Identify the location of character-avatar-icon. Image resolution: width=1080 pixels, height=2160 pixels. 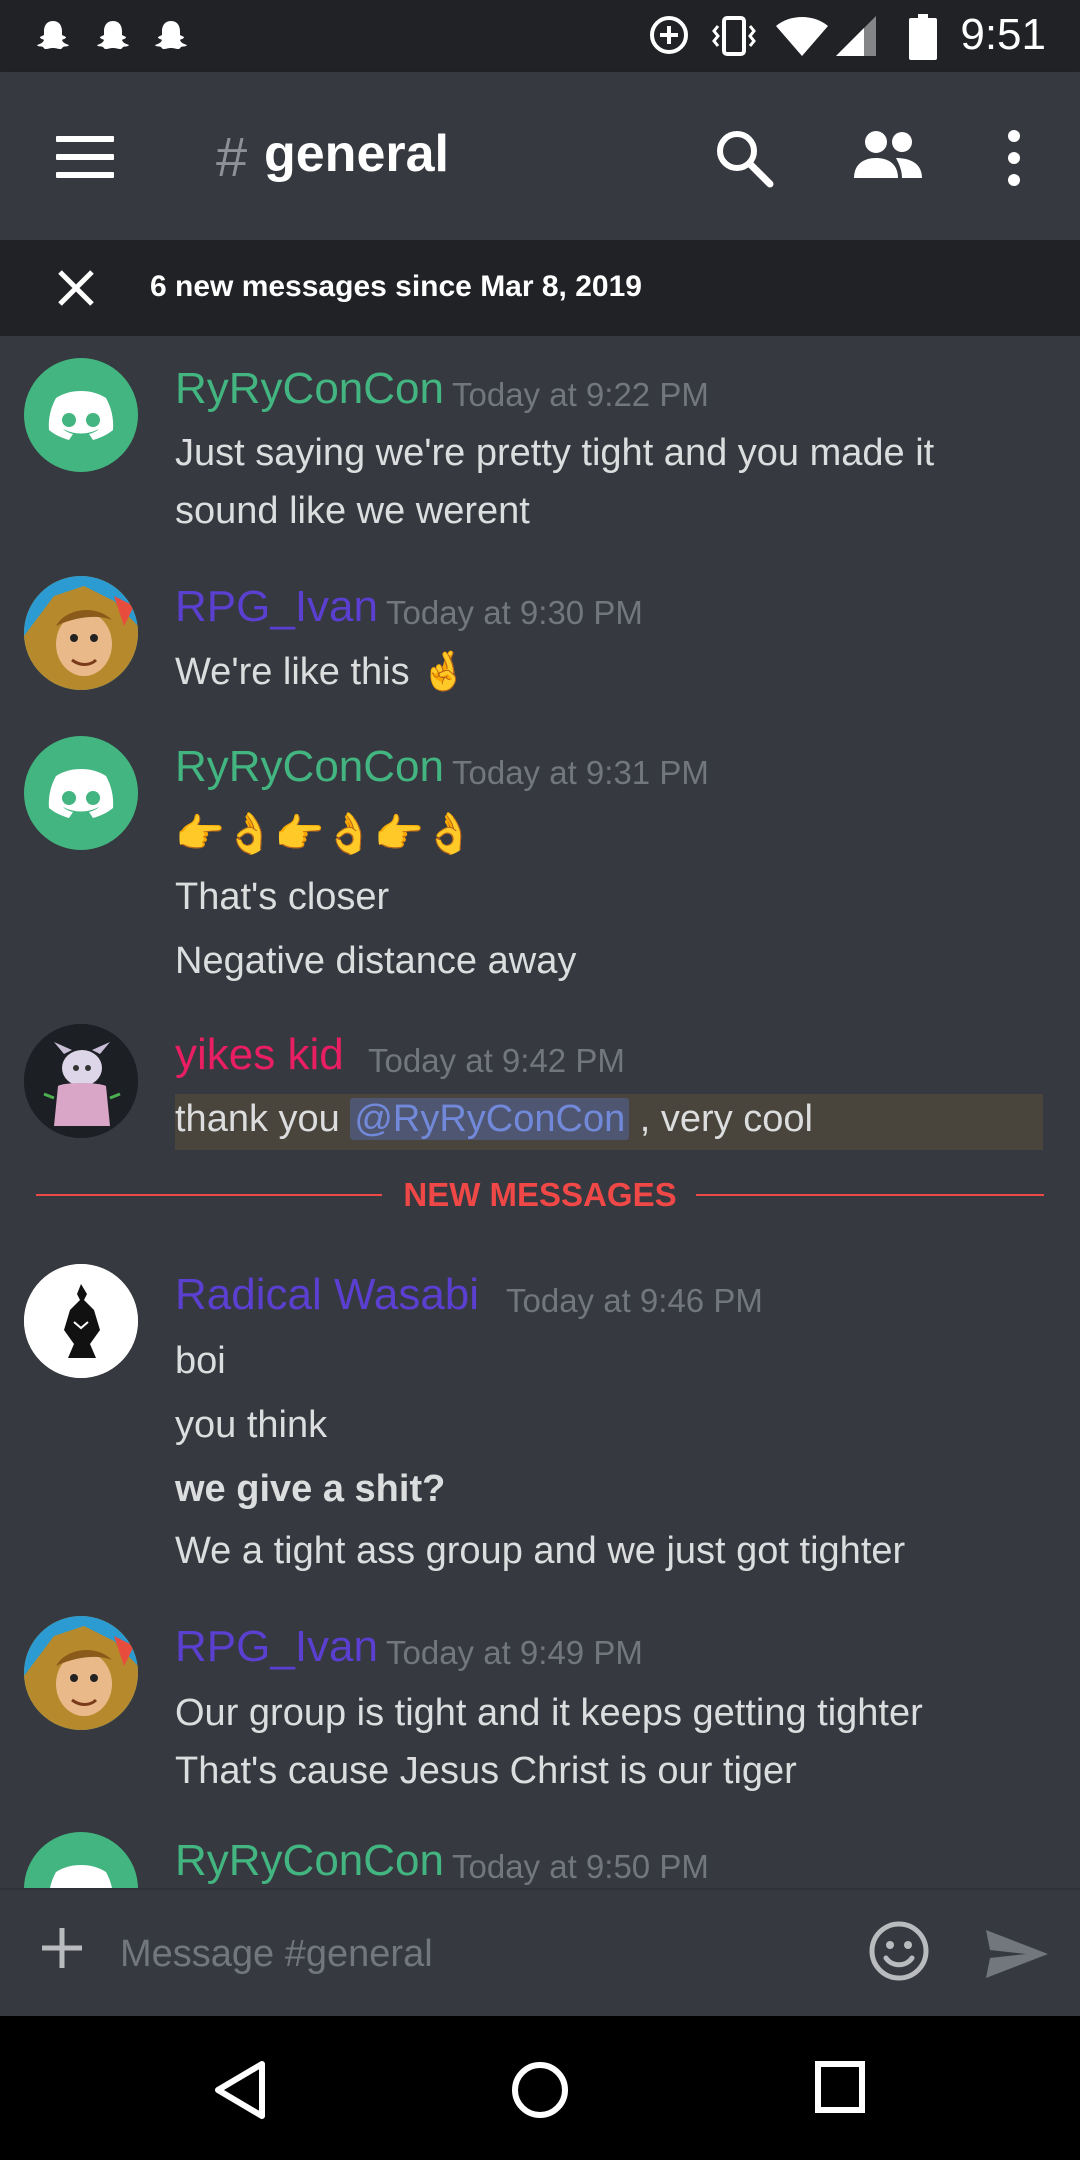
(81, 1081).